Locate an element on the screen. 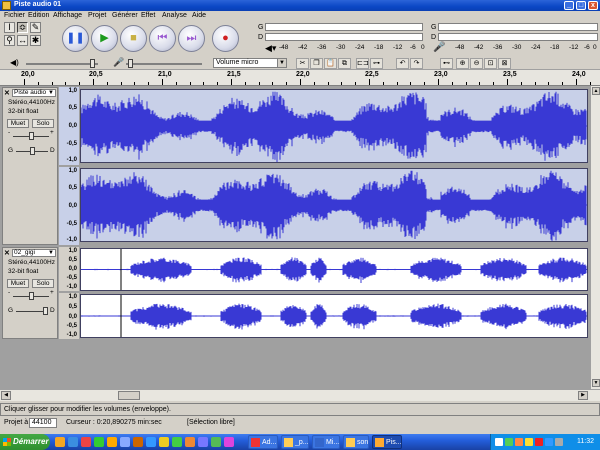 The width and height of the screenshot is (600, 450). trim-button: ⊏⊐ is located at coordinates (362, 63).